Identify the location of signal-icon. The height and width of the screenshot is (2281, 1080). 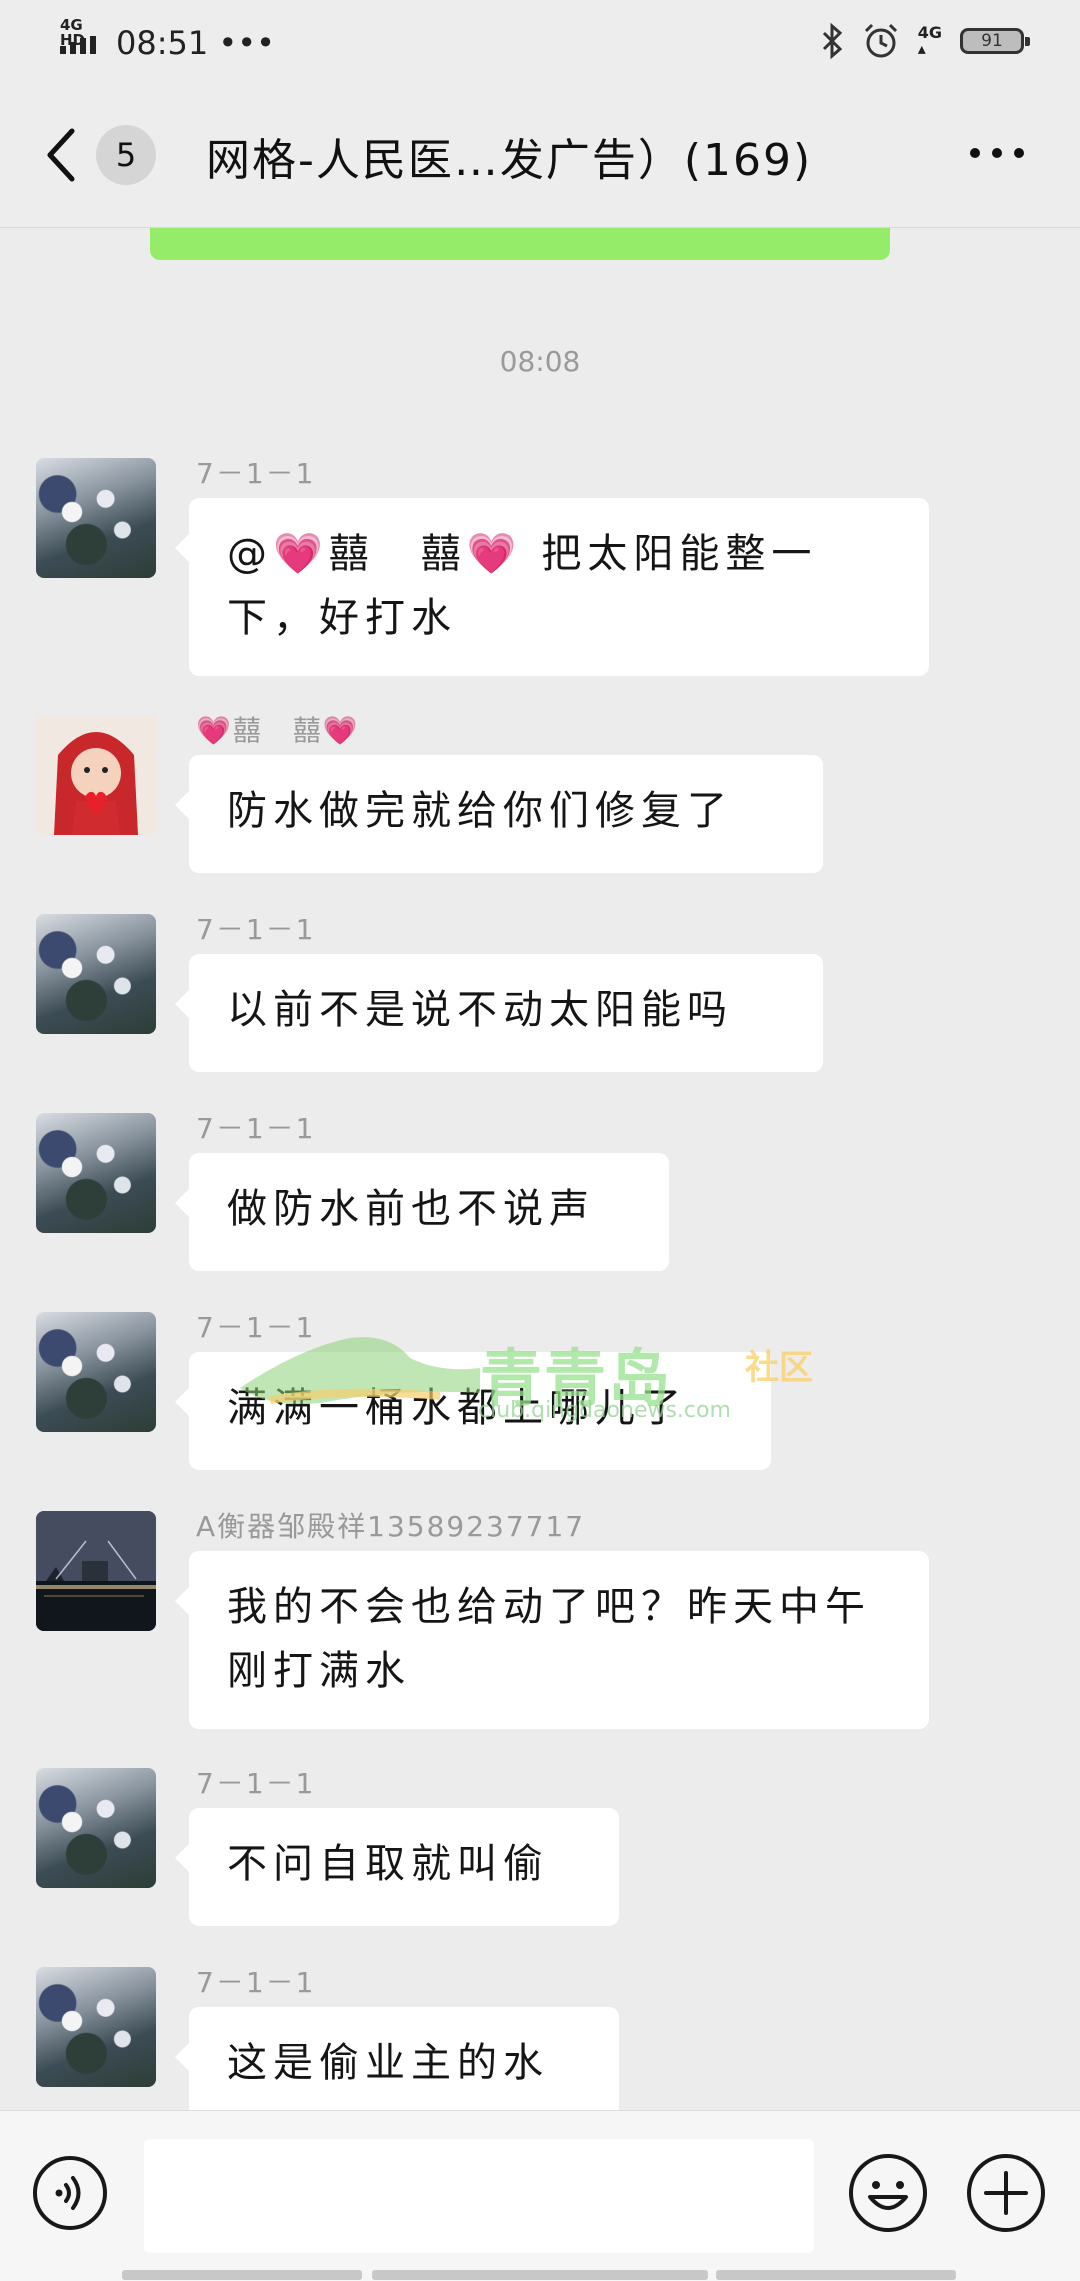
(78, 45).